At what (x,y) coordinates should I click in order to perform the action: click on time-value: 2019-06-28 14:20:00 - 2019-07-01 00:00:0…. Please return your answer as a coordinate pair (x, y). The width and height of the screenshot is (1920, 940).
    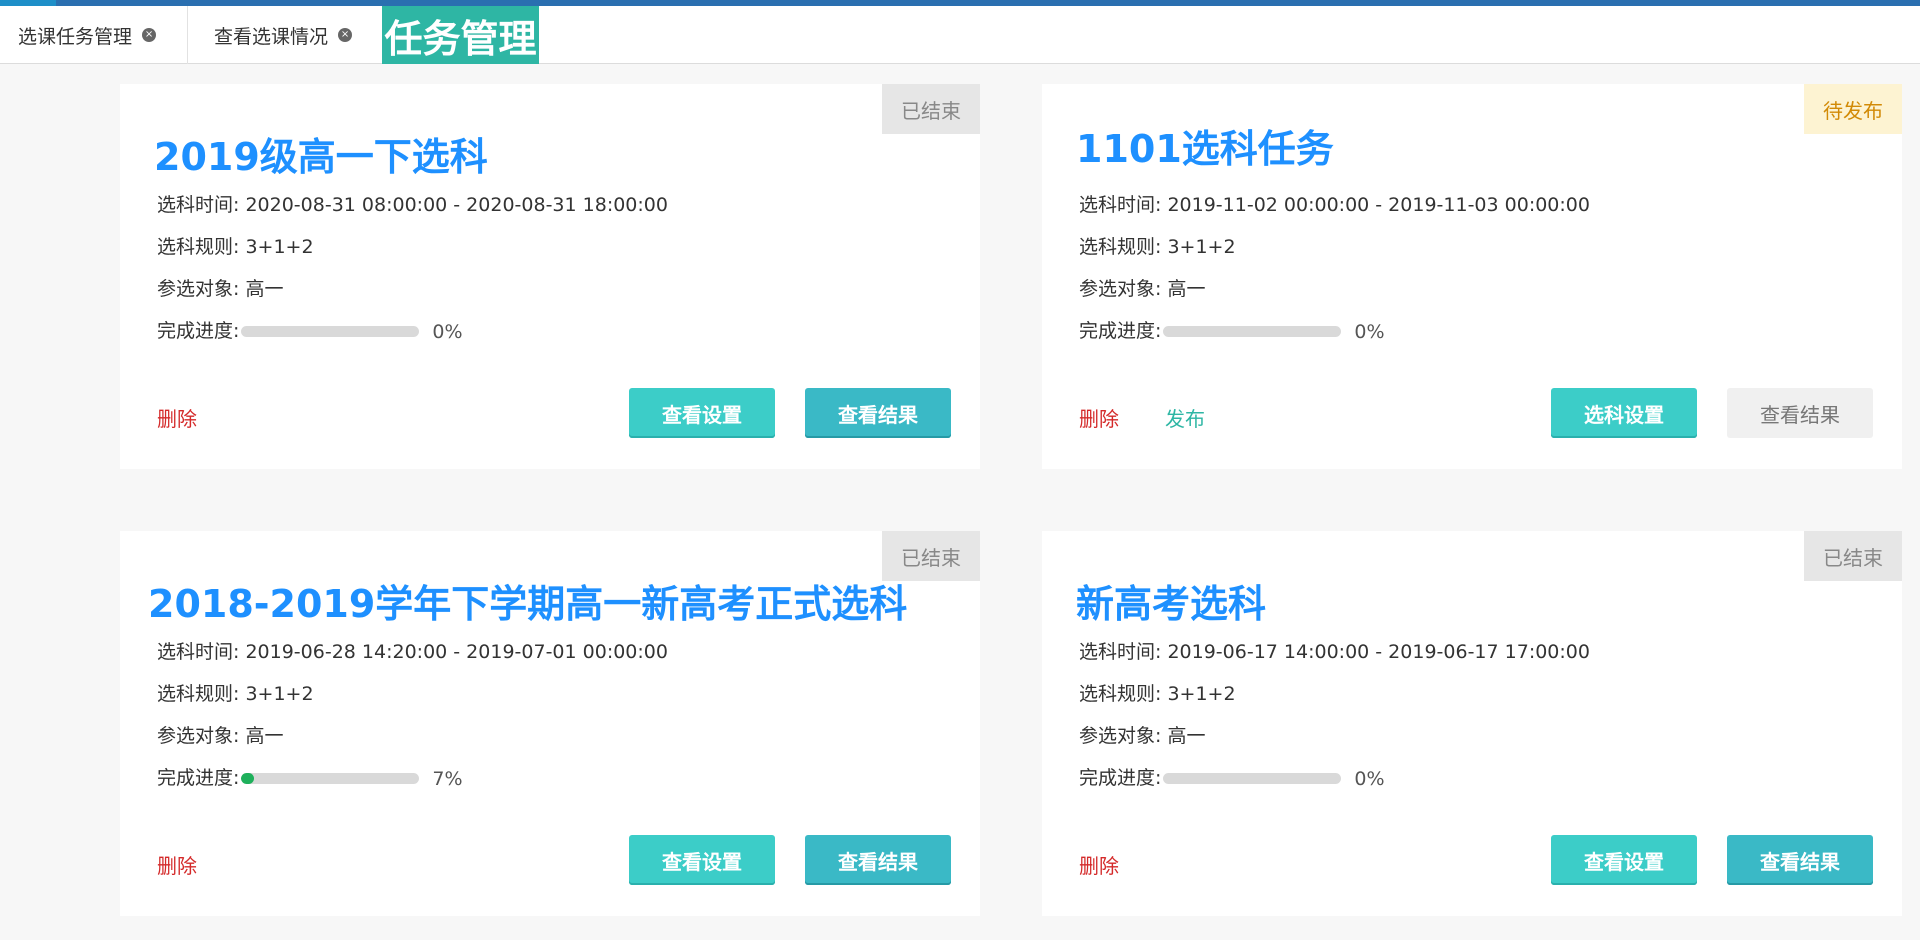
    Looking at the image, I should click on (456, 652).